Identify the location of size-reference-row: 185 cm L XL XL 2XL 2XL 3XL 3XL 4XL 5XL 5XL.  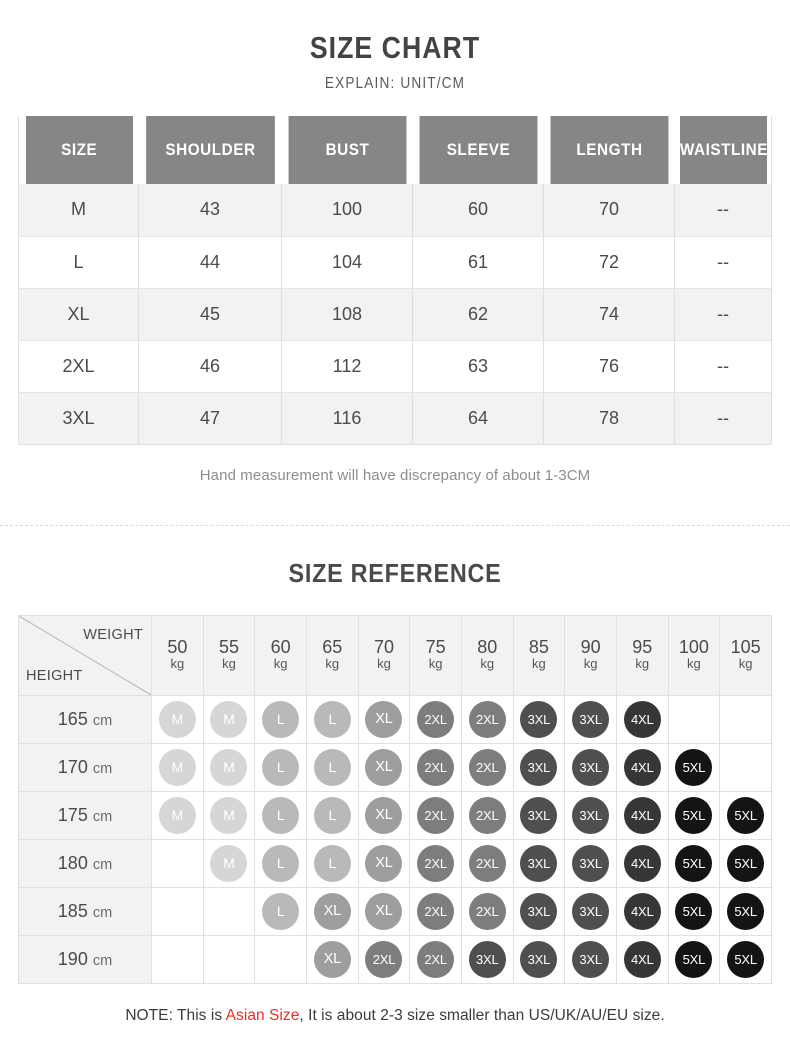
(395, 911).